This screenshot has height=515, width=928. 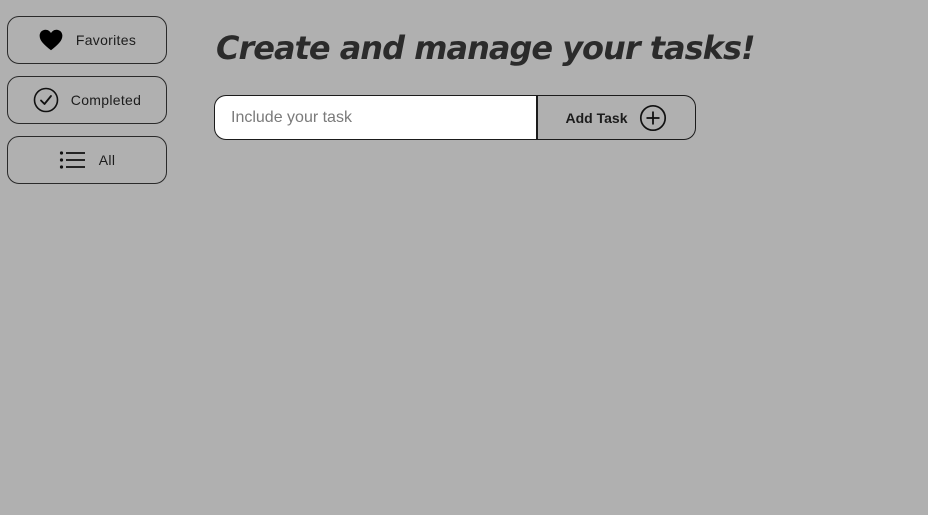 What do you see at coordinates (375, 117) in the screenshot?
I see `task-input` at bounding box center [375, 117].